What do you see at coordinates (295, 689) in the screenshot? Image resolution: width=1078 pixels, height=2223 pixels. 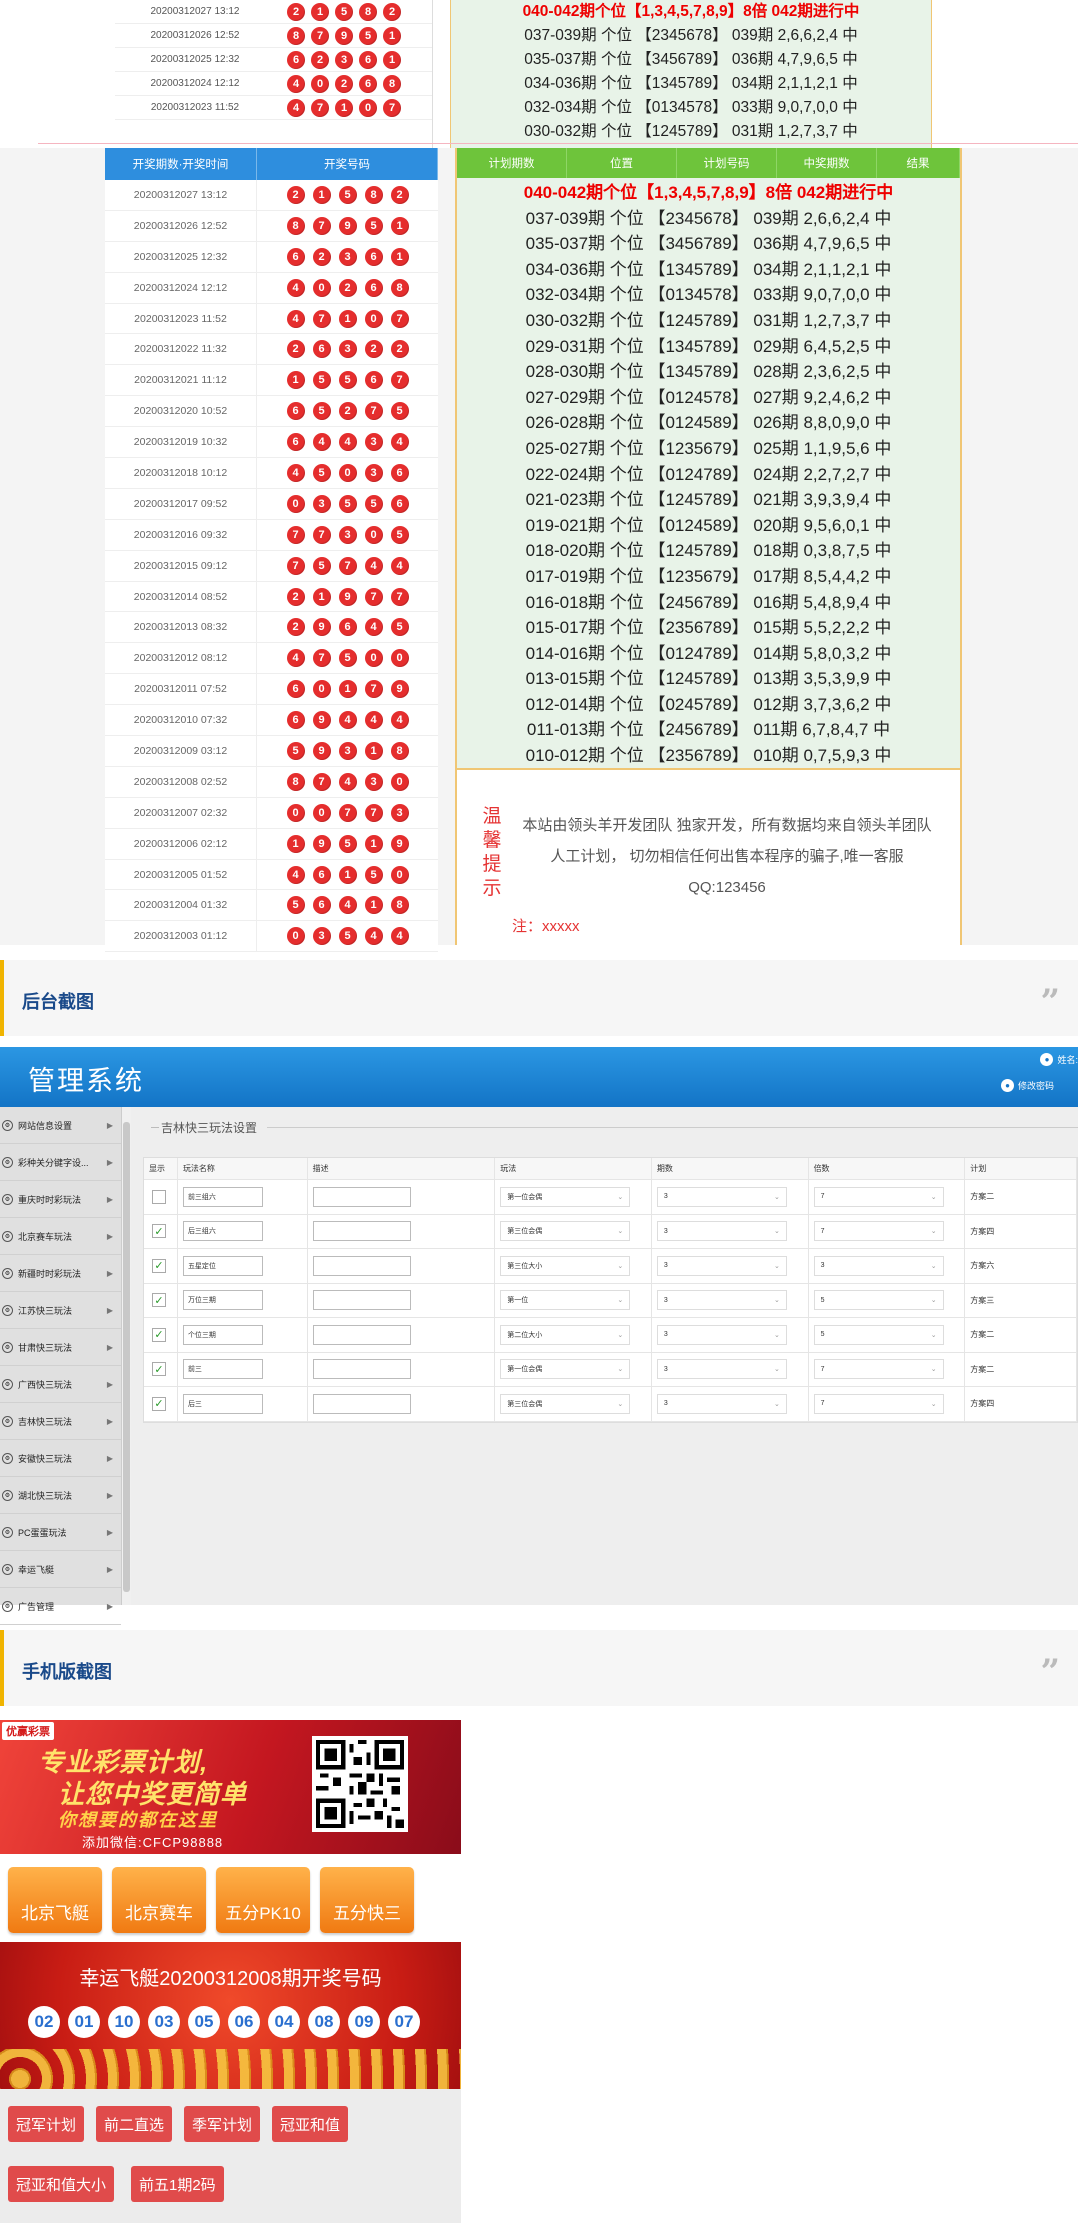 I see `number-ball: 6` at bounding box center [295, 689].